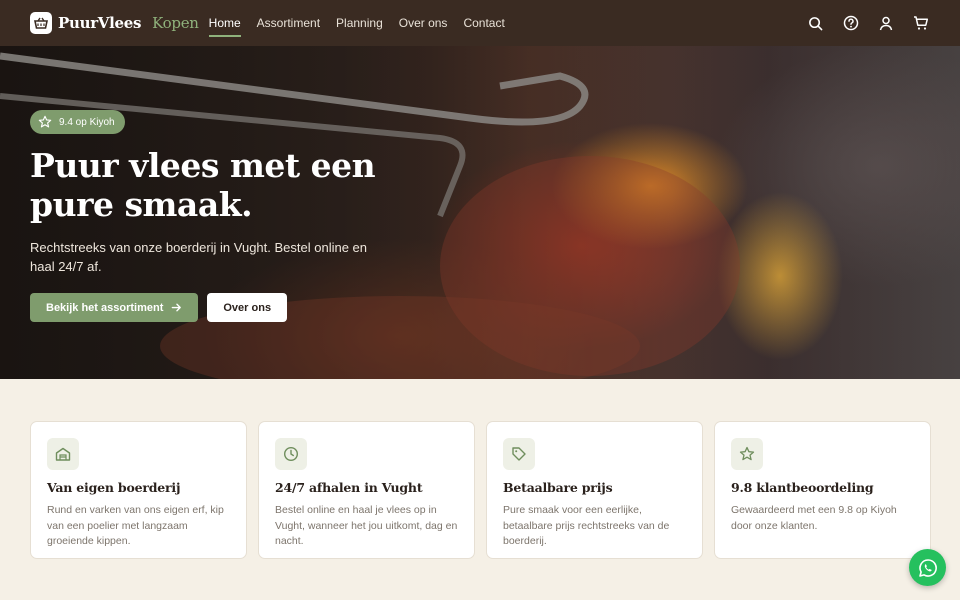  Describe the element at coordinates (558, 487) in the screenshot. I see `feature-title: Betaalbare prijs` at that location.